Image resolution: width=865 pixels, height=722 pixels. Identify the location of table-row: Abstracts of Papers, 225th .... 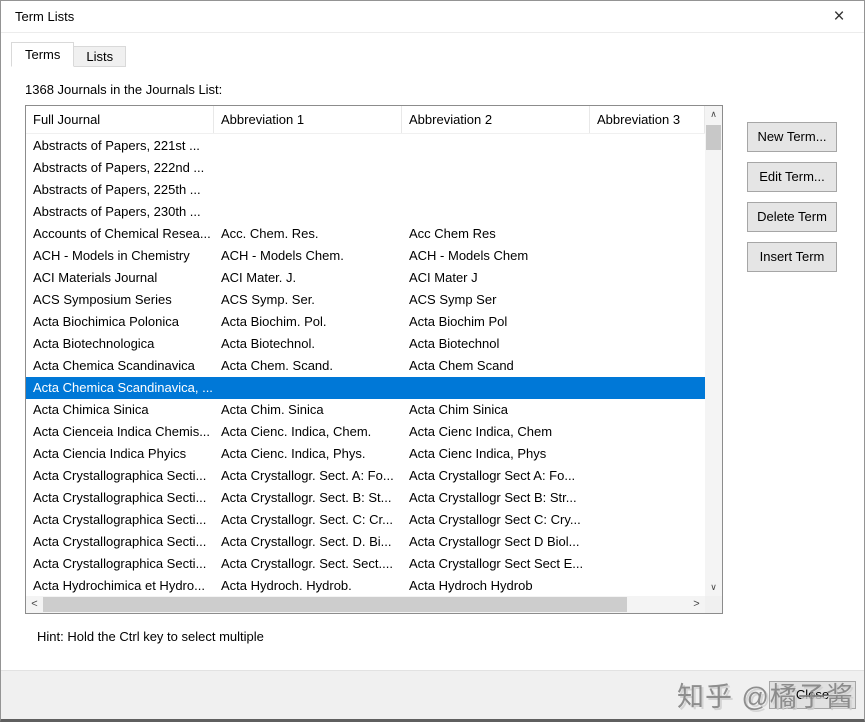
(365, 190).